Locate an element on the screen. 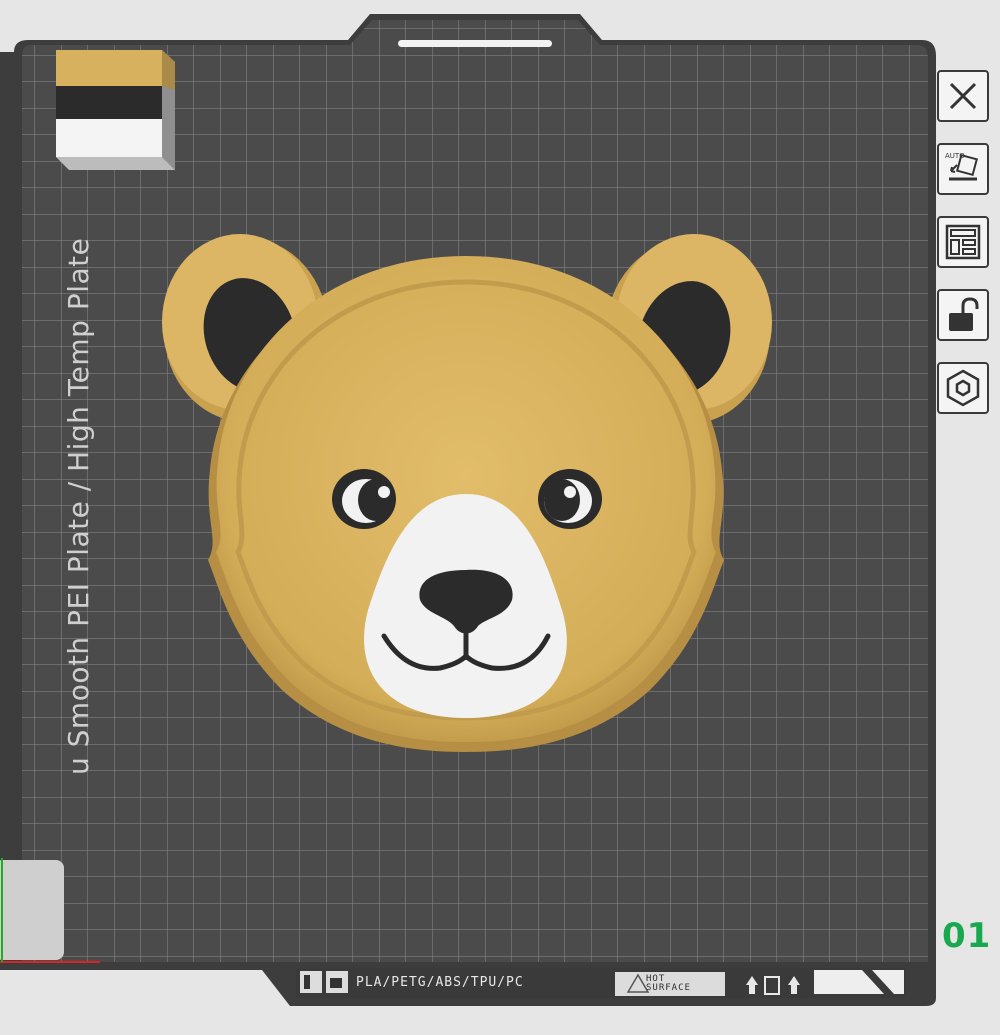 The height and width of the screenshot is (1035, 1000). arrange-icon is located at coordinates (963, 242).